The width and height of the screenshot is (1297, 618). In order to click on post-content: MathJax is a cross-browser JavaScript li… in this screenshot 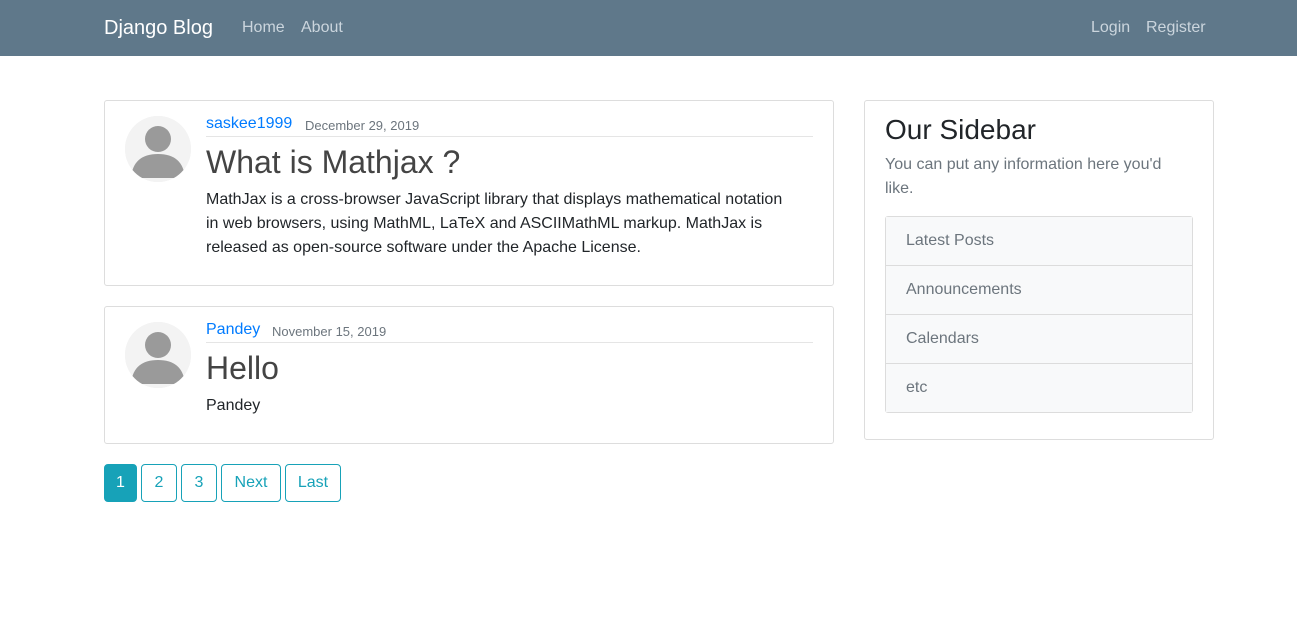, I will do `click(494, 223)`.